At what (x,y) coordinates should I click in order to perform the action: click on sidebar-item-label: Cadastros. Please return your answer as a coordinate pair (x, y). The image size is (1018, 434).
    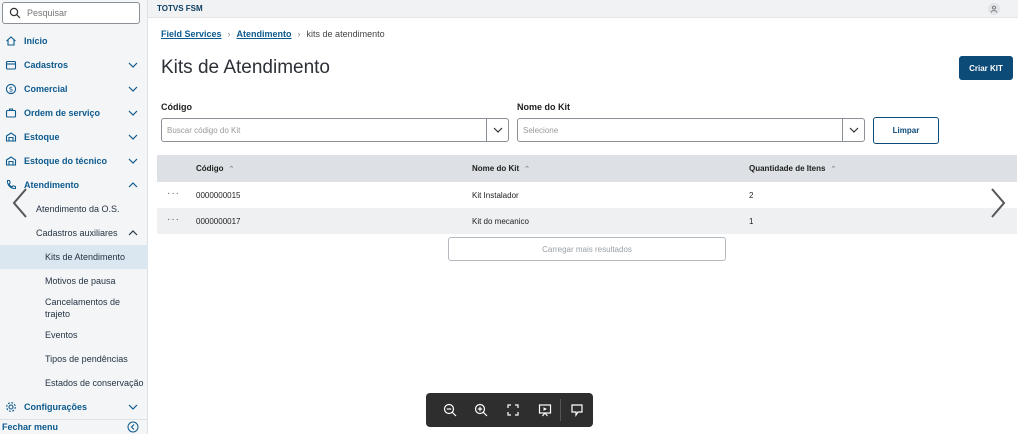
    Looking at the image, I should click on (46, 65).